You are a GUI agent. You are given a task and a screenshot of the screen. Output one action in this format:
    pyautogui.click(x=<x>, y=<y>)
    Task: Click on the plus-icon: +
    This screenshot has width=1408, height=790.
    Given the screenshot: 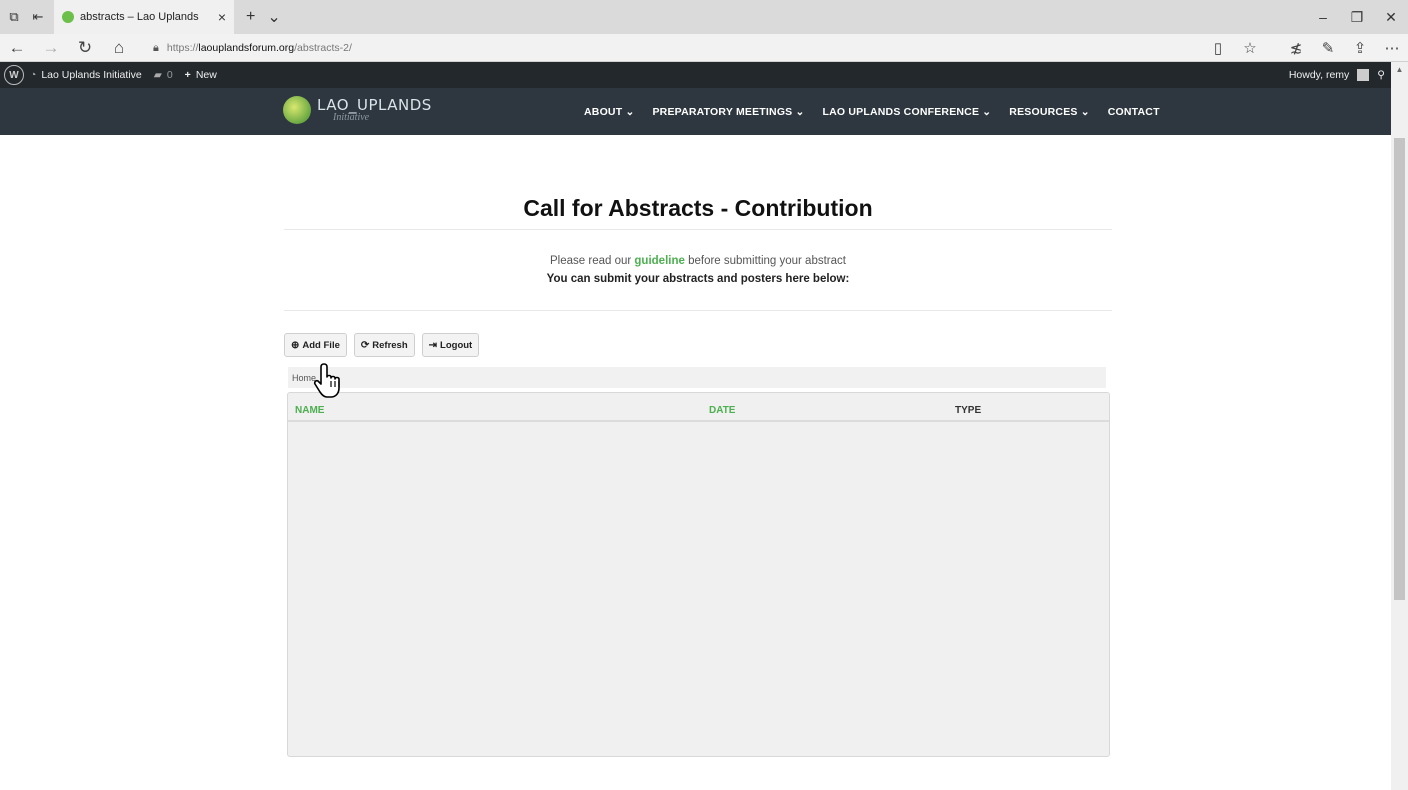 What is the action you would take?
    pyautogui.click(x=187, y=75)
    